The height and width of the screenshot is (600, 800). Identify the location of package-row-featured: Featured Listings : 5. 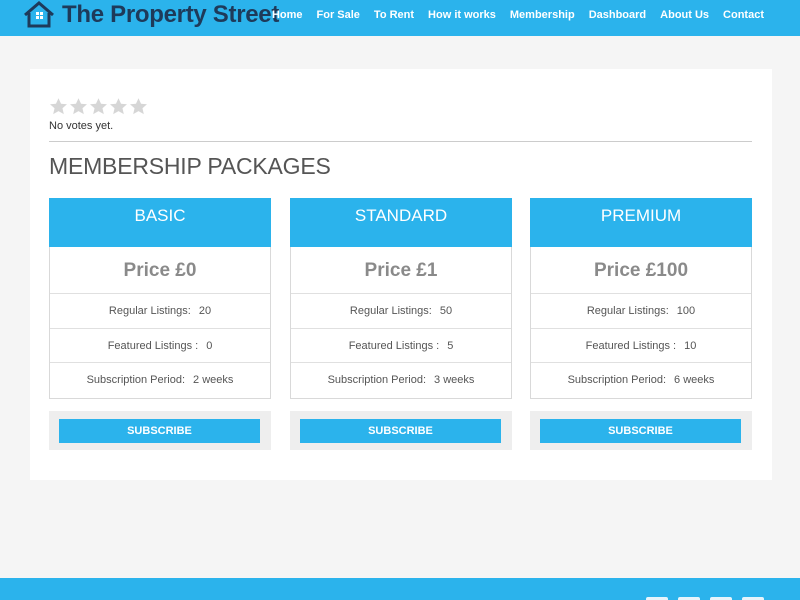
(401, 346).